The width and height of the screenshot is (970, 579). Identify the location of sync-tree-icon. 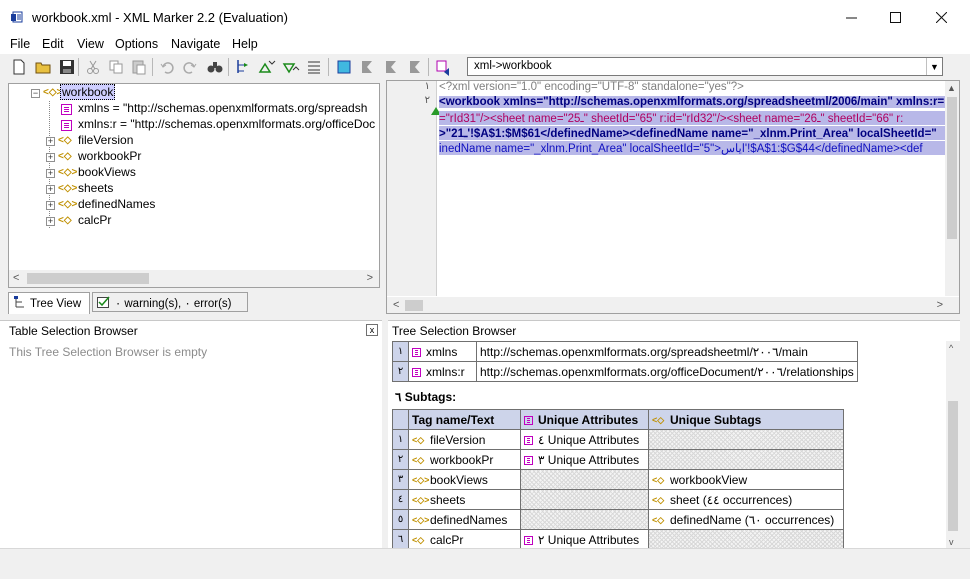
(444, 67).